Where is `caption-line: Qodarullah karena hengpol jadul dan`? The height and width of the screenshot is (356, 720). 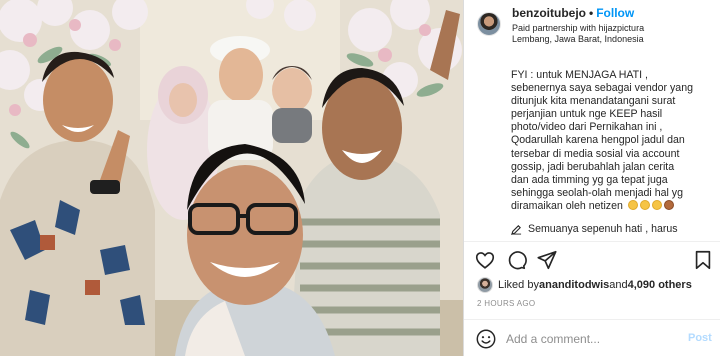 caption-line: Qodarullah karena hengpol jadul dan is located at coordinates (598, 140).